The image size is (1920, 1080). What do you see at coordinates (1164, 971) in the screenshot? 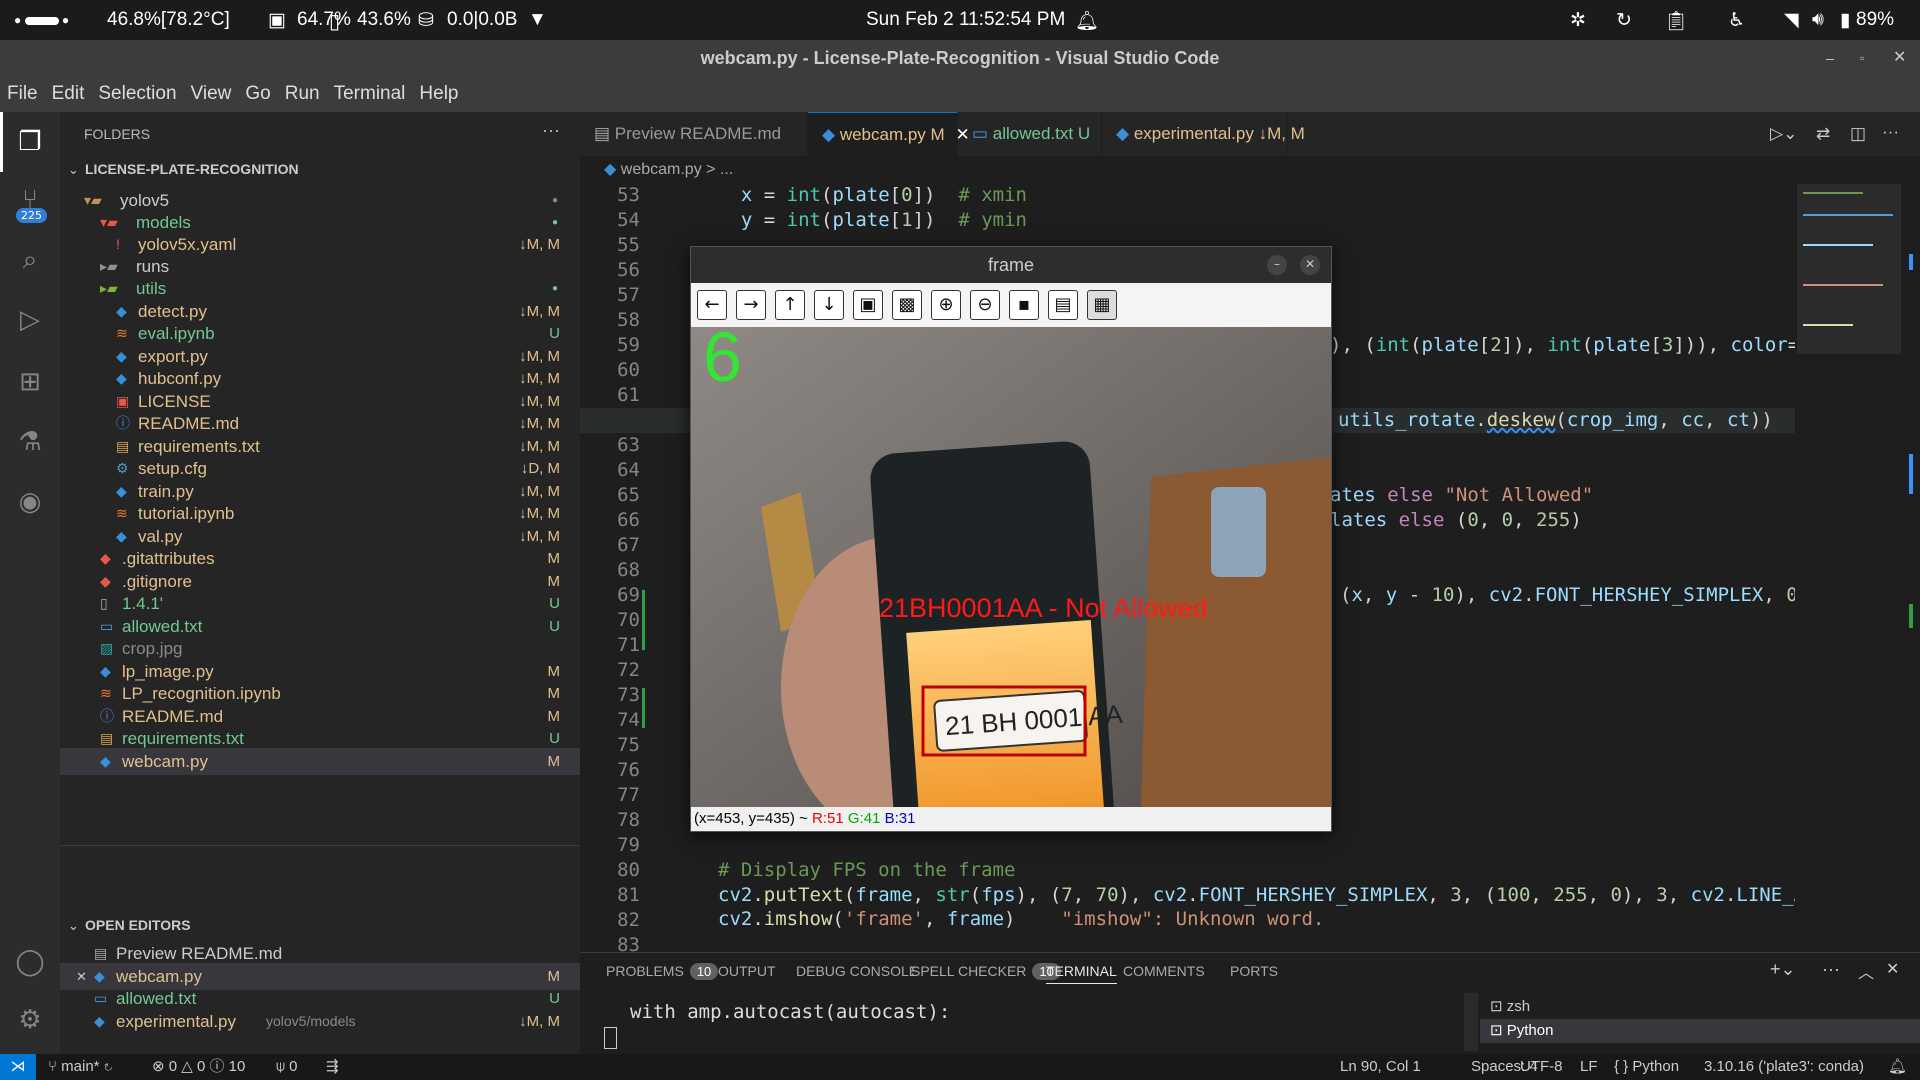
I see `panel-tab: COMMENTS` at bounding box center [1164, 971].